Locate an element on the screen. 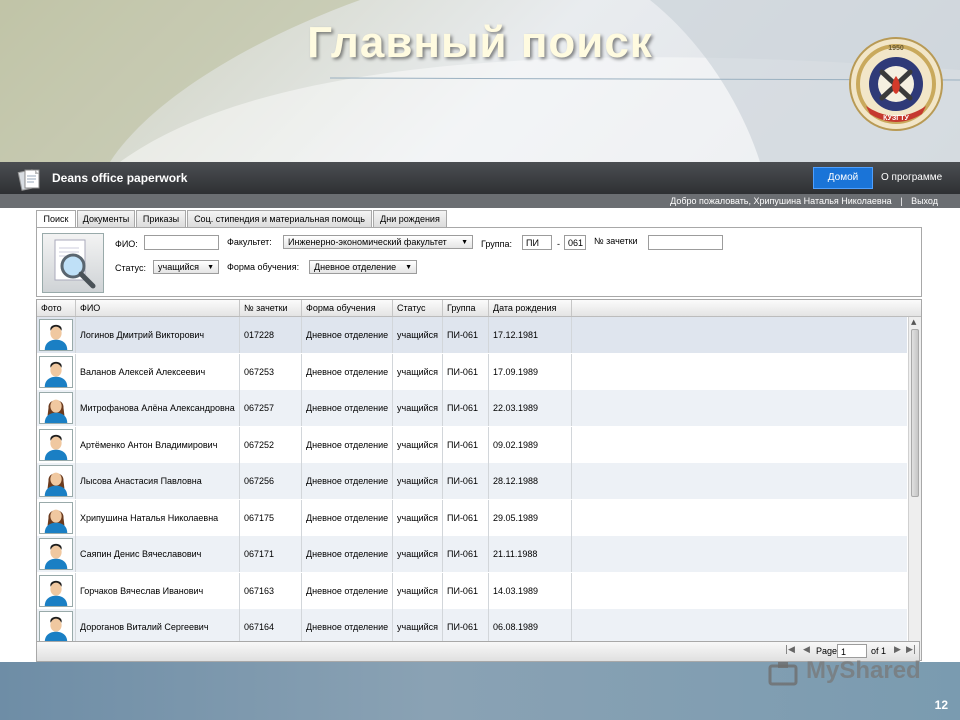 The image size is (960, 720). scroll-up-icon: ▲ is located at coordinates (913, 322).